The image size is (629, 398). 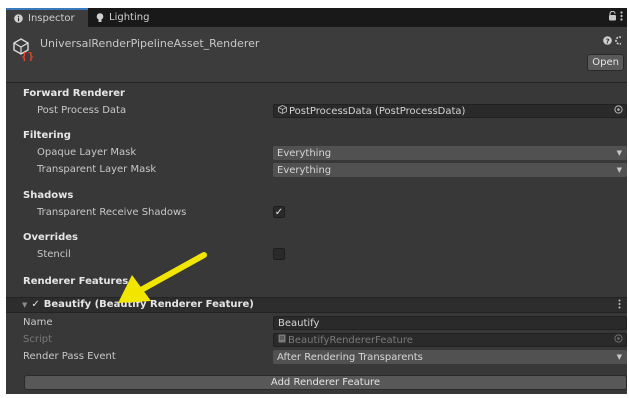 What do you see at coordinates (162, 277) in the screenshot?
I see `annotation-arrow-icon` at bounding box center [162, 277].